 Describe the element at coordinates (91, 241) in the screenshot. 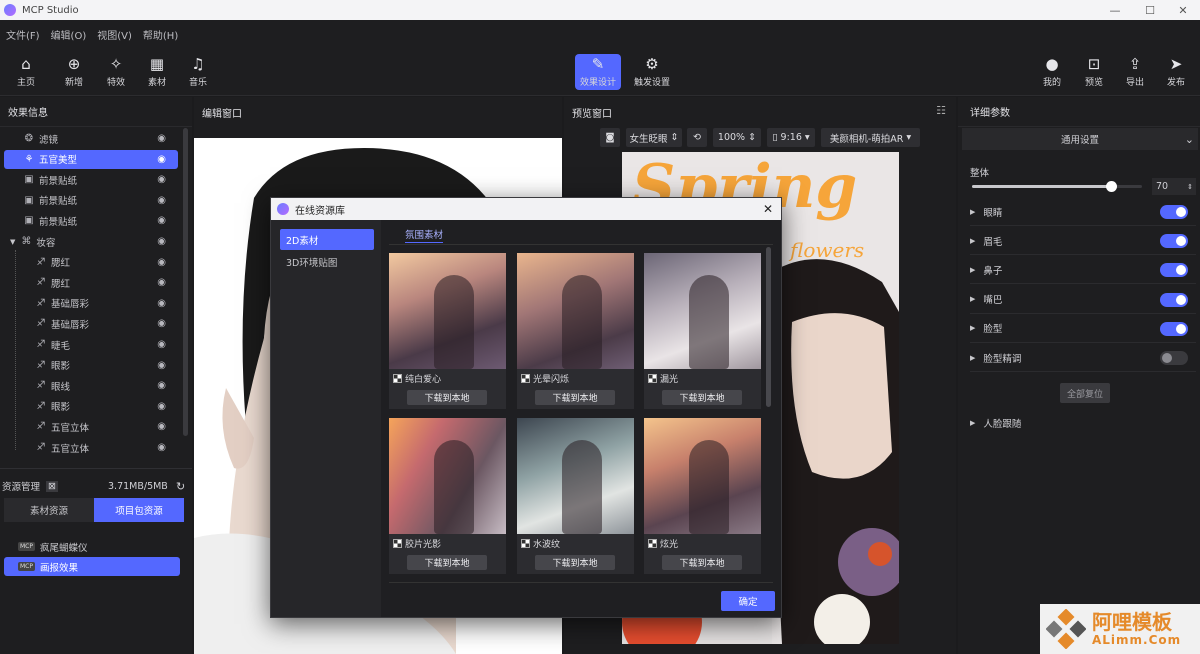

I see `layer-item: ▼ ⌘ 妆容 ◉` at that location.